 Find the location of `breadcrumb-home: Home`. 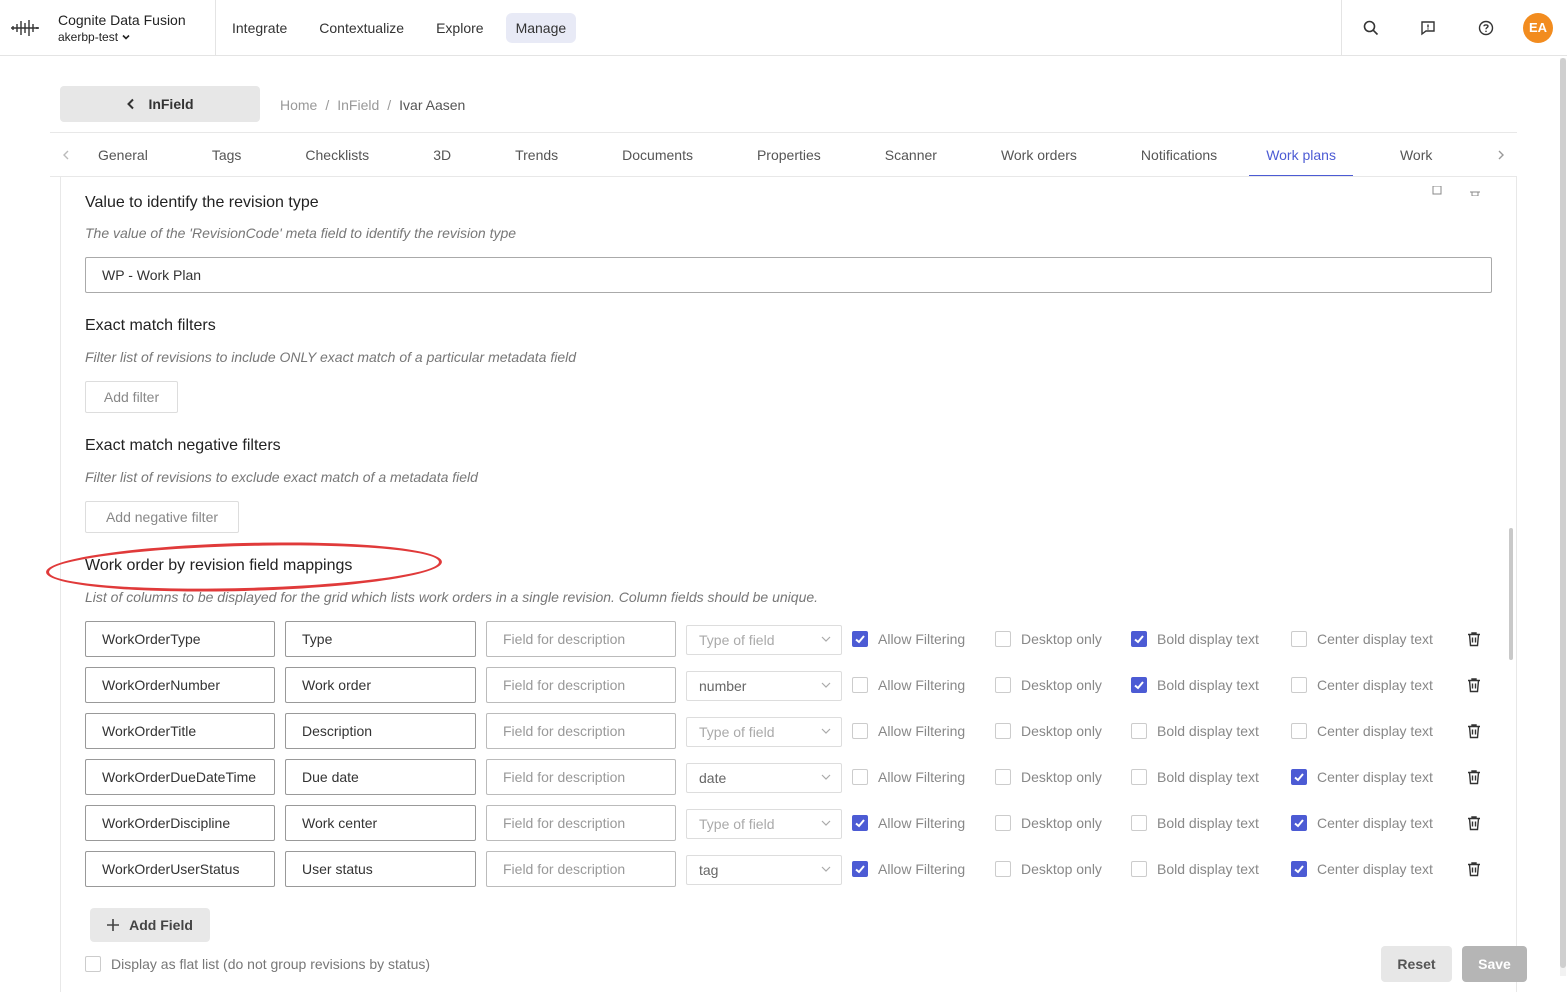

breadcrumb-home: Home is located at coordinates (298, 105).